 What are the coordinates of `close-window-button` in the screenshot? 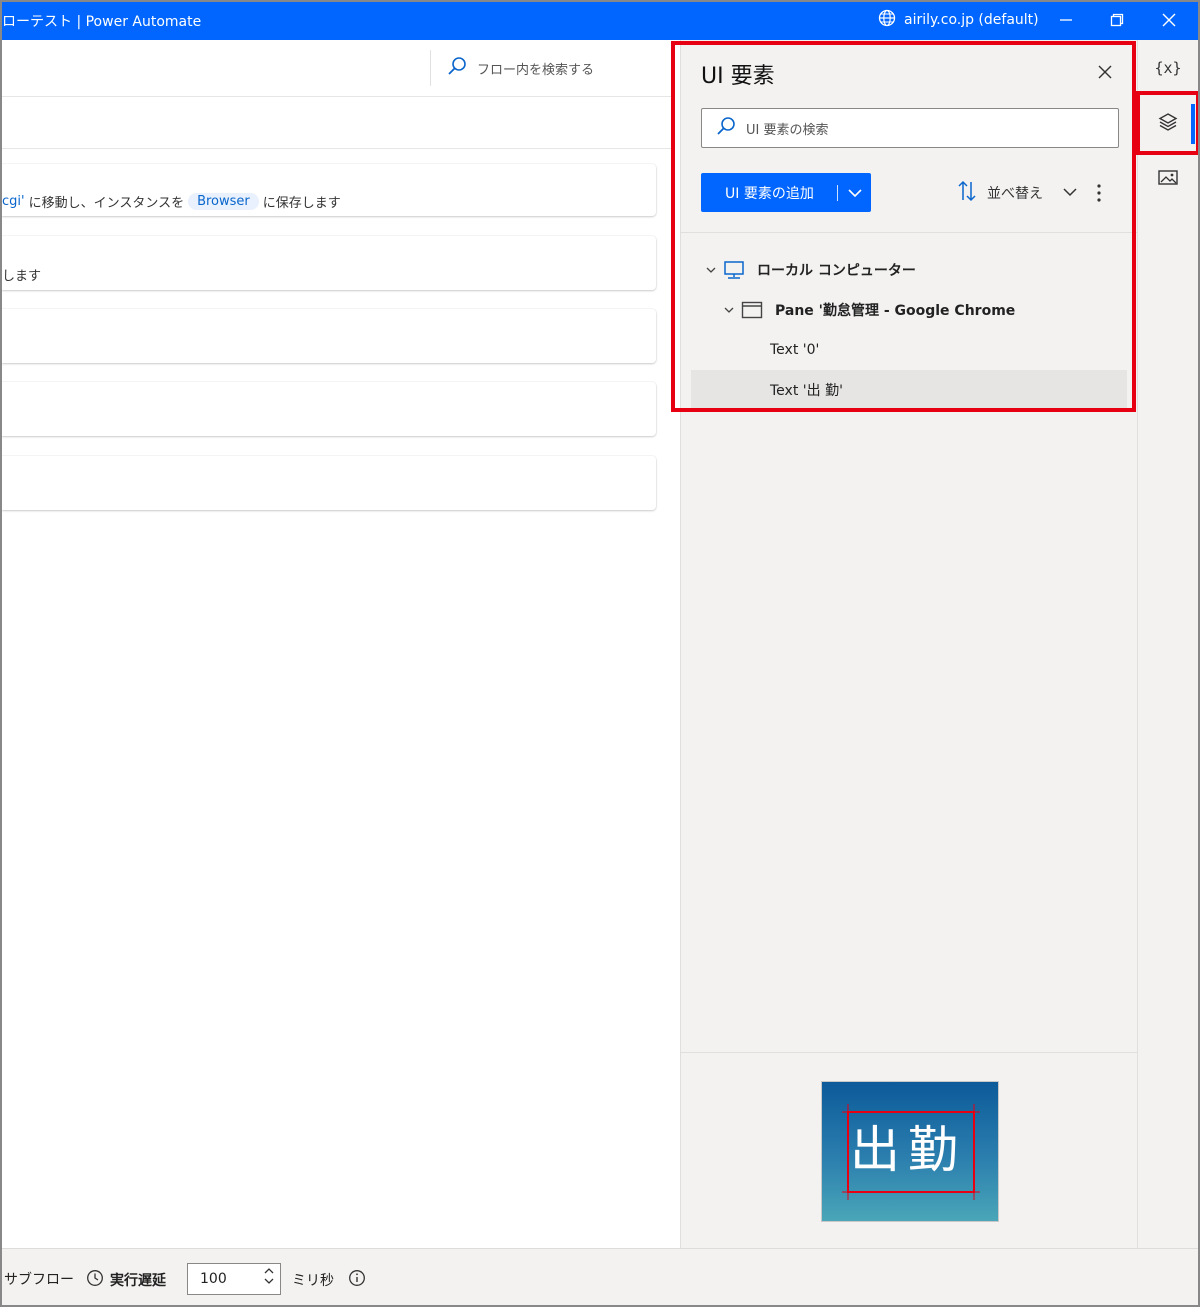 It's located at (1169, 20).